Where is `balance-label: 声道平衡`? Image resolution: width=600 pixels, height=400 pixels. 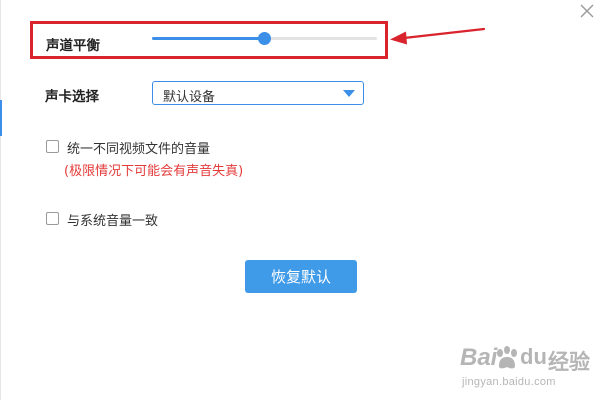
balance-label: 声道平衡 is located at coordinates (73, 46).